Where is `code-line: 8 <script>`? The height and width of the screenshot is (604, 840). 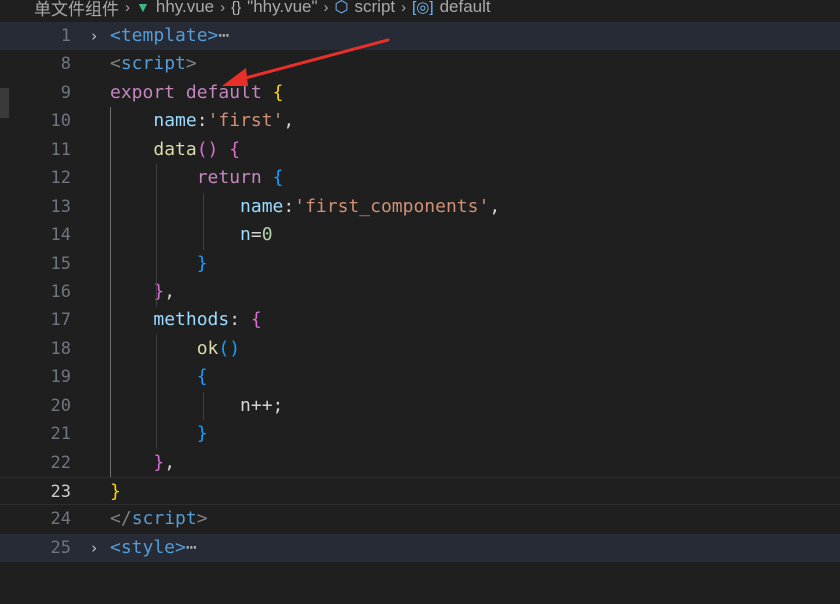
code-line: 8 <script> is located at coordinates (420, 64).